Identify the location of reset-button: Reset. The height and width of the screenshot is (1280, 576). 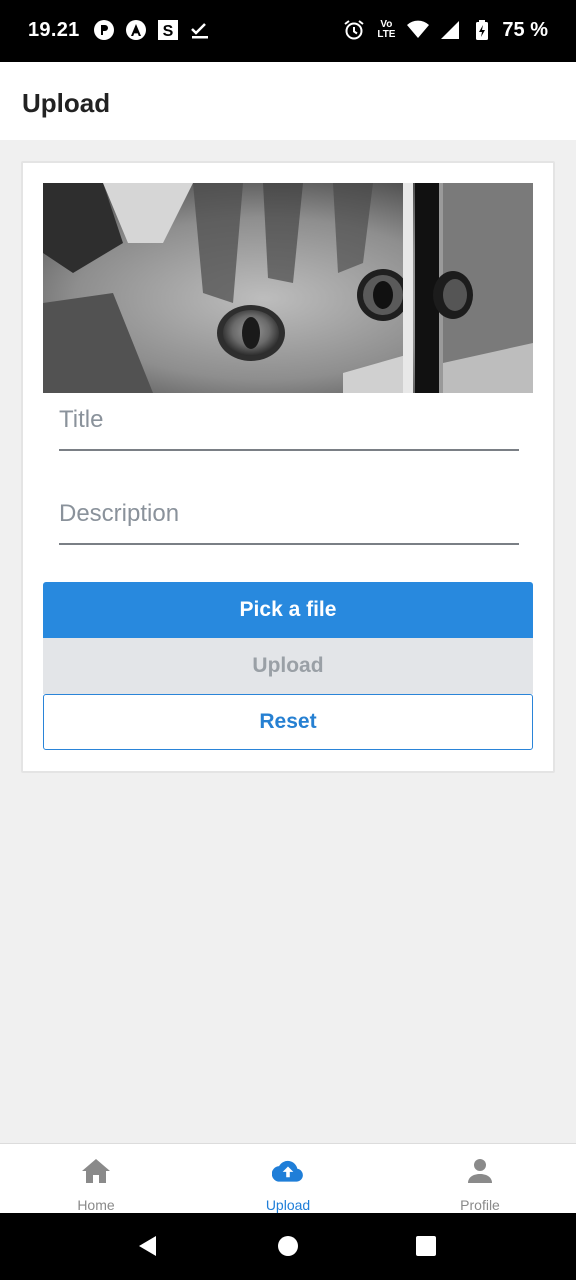
(288, 722).